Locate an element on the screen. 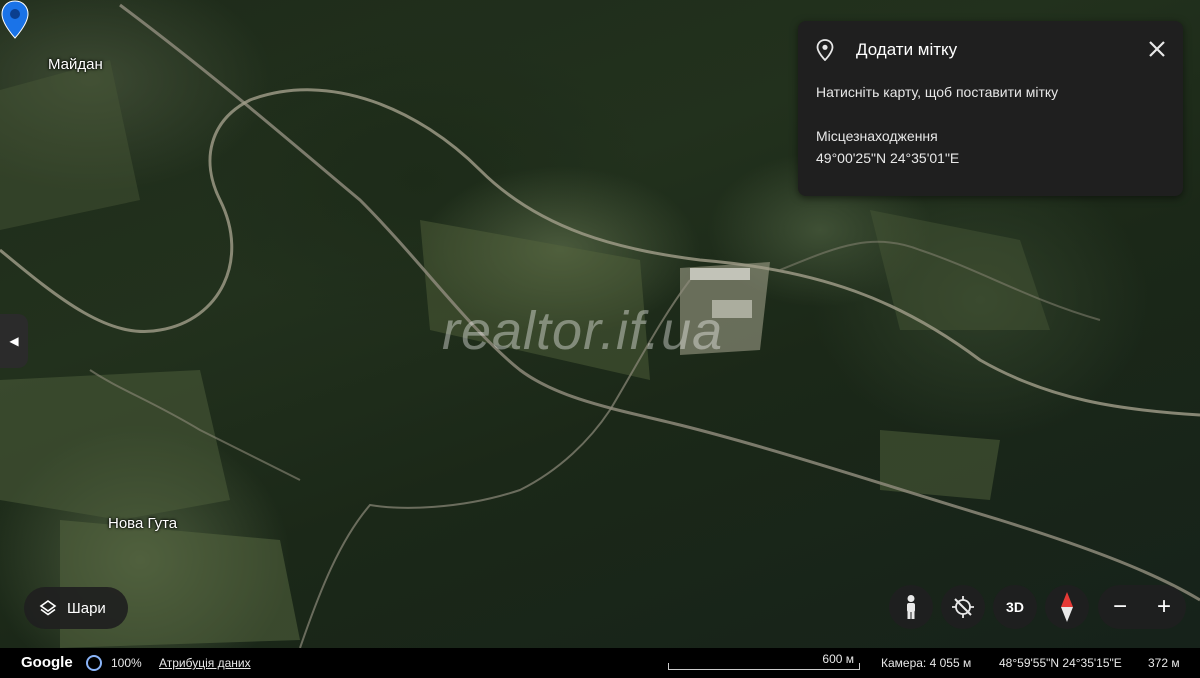 The width and height of the screenshot is (1200, 678). loading-ring-icon is located at coordinates (94, 663).